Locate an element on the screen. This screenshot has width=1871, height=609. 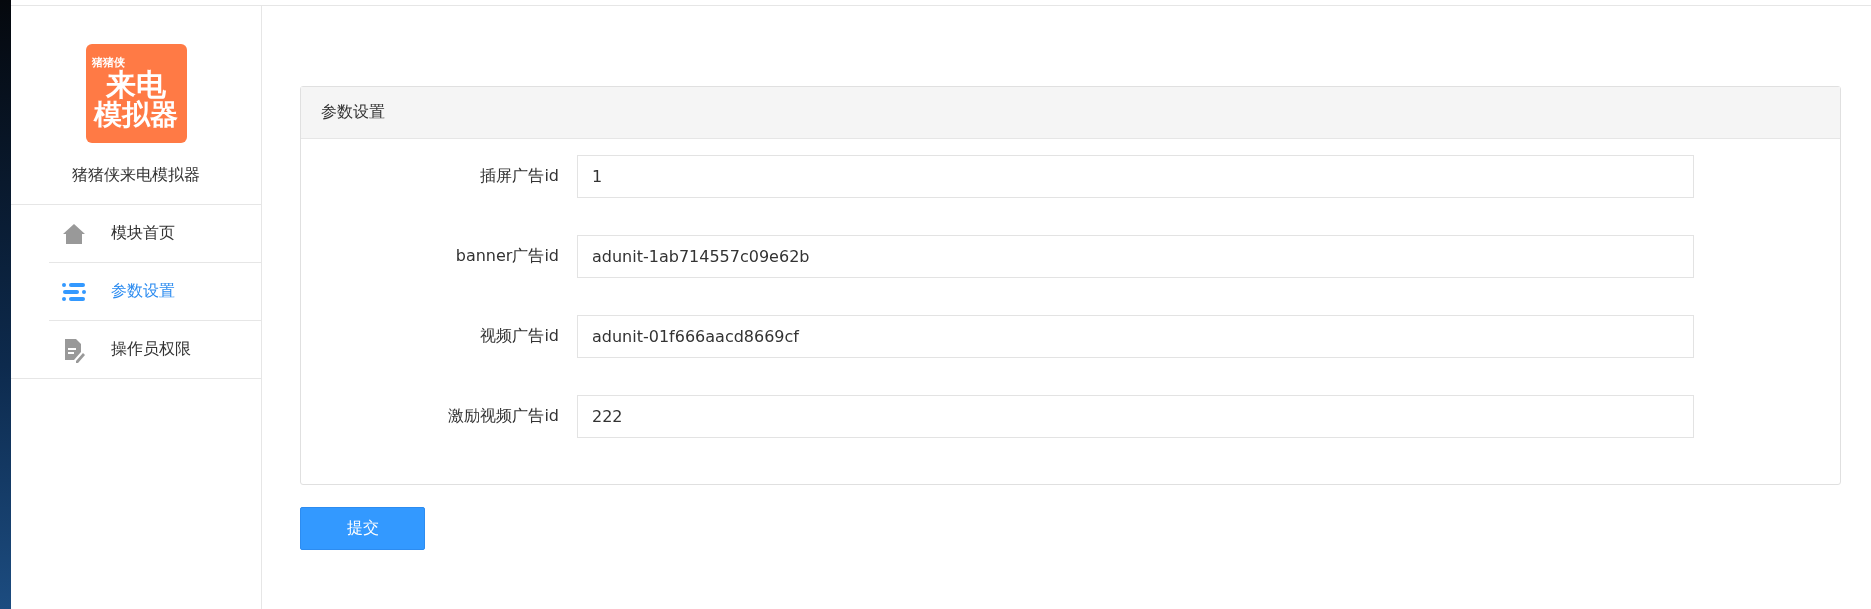
input-field: adunit-01f666aacd8669cf is located at coordinates (1135, 336).